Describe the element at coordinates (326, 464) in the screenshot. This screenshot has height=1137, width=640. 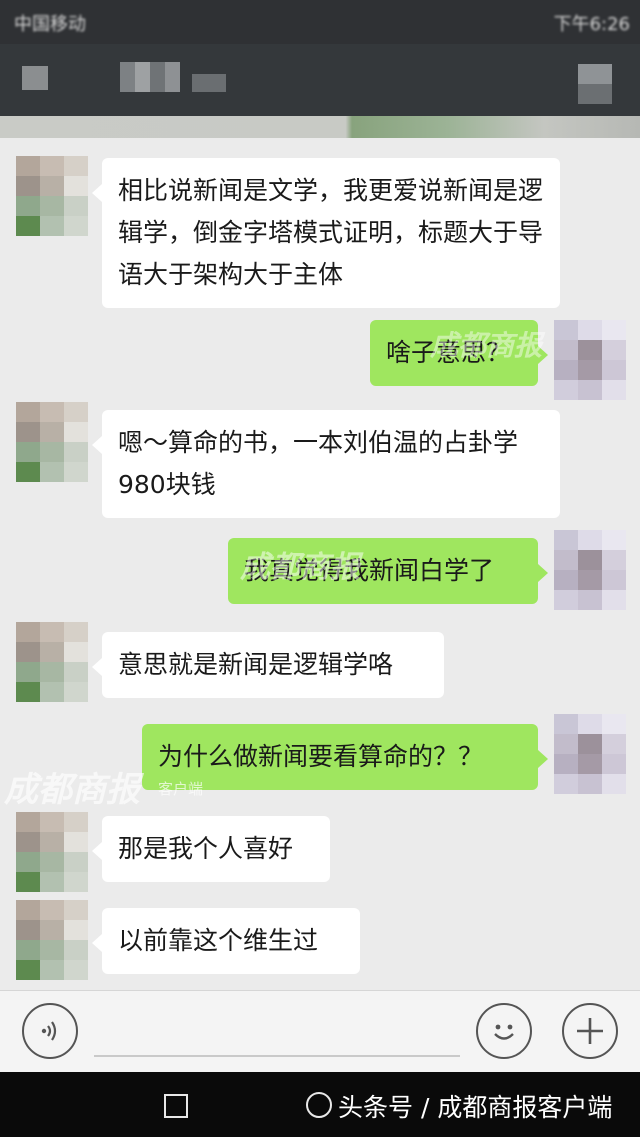
I see `received-message: 嗯～算命的书，一本刘伯温的占卦学980块钱` at that location.